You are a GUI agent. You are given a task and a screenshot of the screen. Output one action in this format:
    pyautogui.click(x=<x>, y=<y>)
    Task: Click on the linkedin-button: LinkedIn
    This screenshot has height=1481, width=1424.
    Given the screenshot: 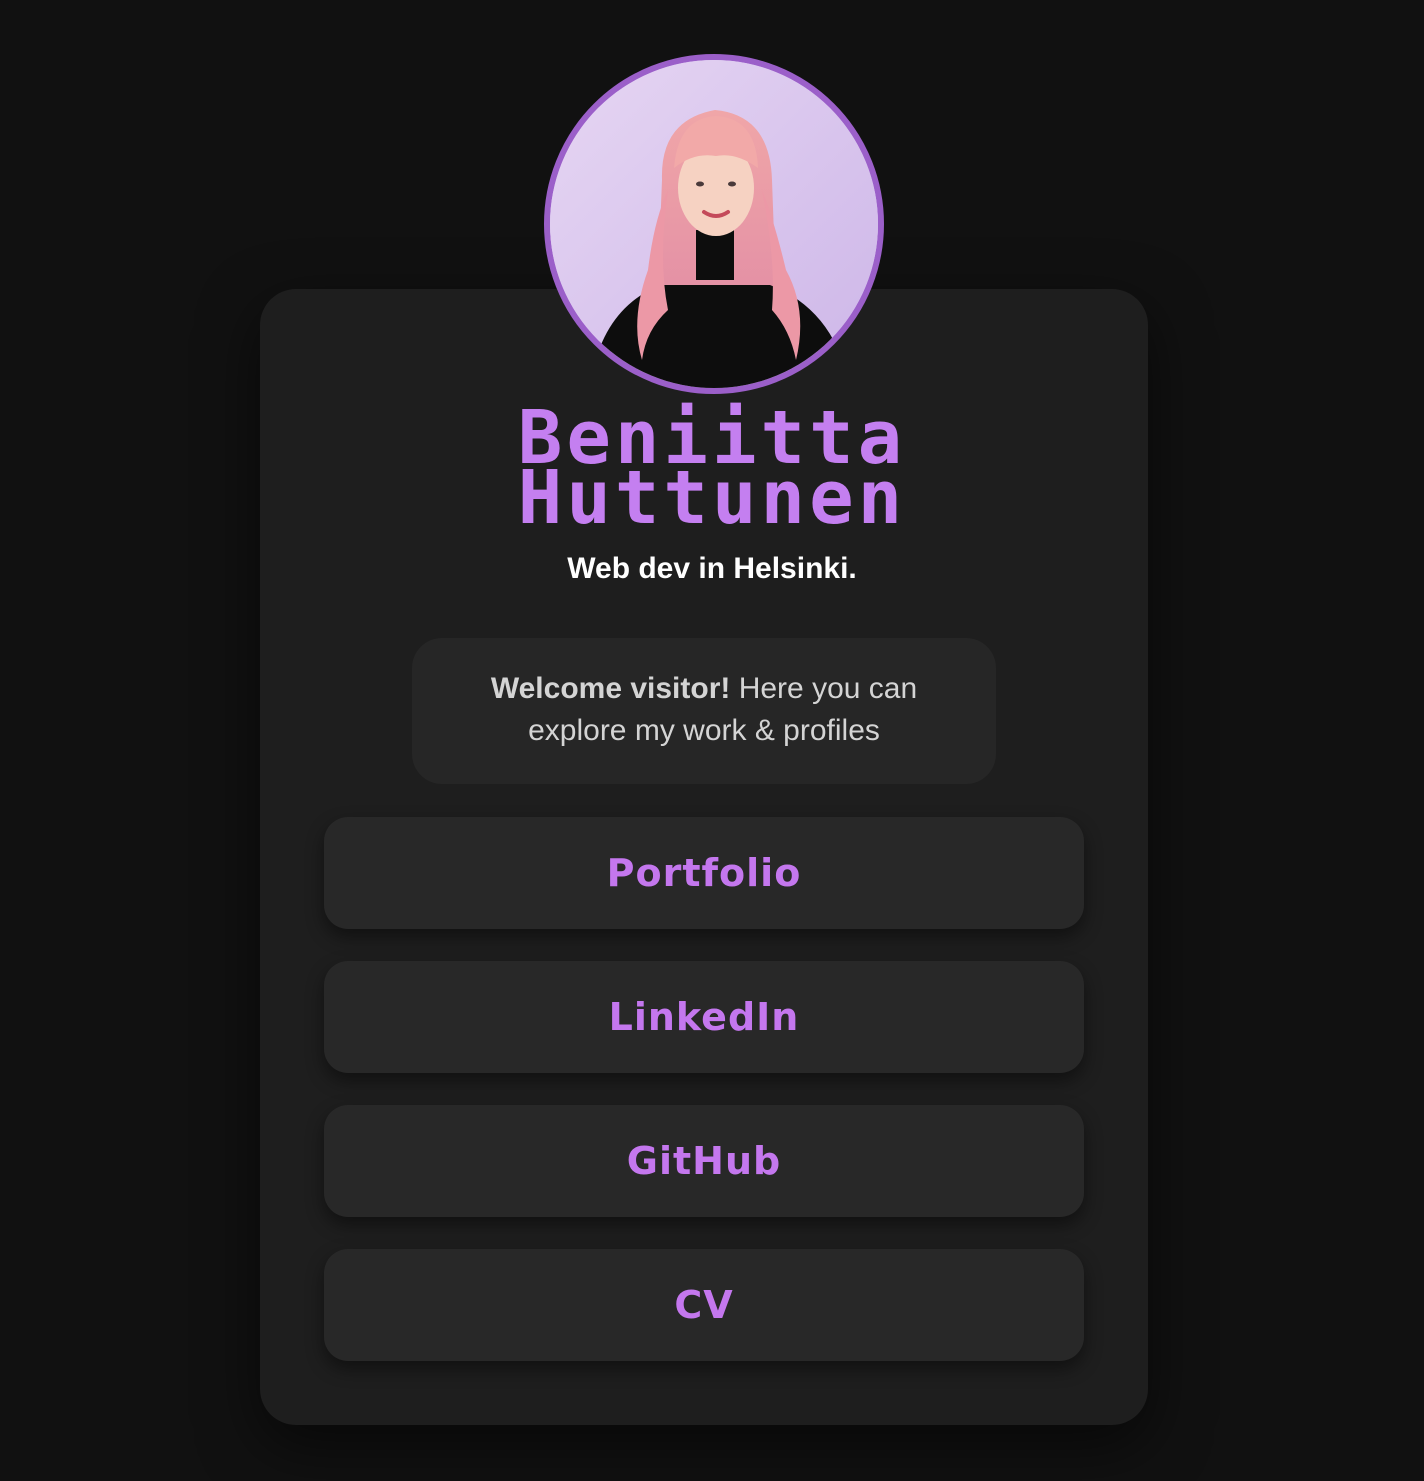 What is the action you would take?
    pyautogui.click(x=704, y=1017)
    